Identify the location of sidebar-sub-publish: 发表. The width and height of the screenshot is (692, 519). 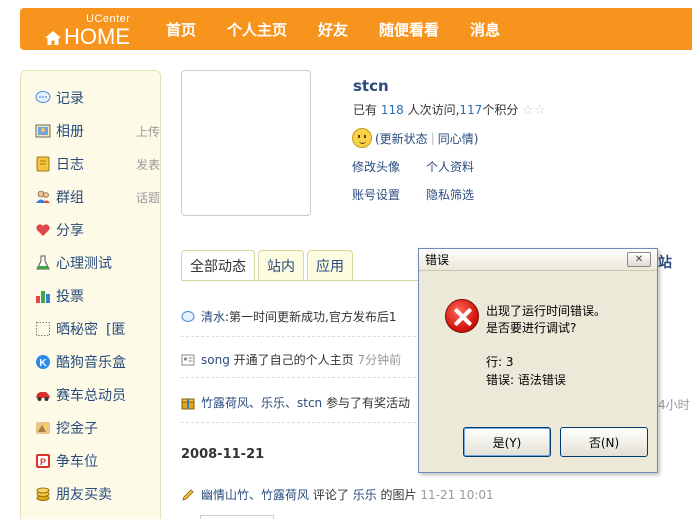
(148, 164).